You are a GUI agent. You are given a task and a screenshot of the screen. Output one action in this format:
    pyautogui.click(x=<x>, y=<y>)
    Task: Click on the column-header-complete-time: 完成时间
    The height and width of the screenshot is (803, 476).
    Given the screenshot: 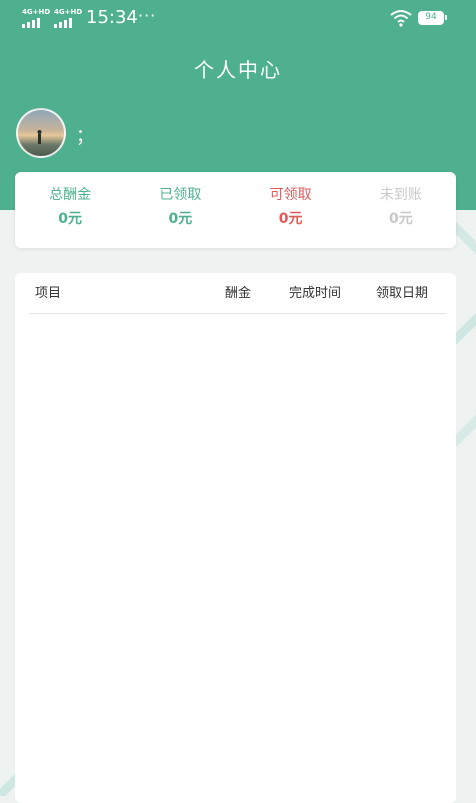 What is the action you would take?
    pyautogui.click(x=315, y=293)
    